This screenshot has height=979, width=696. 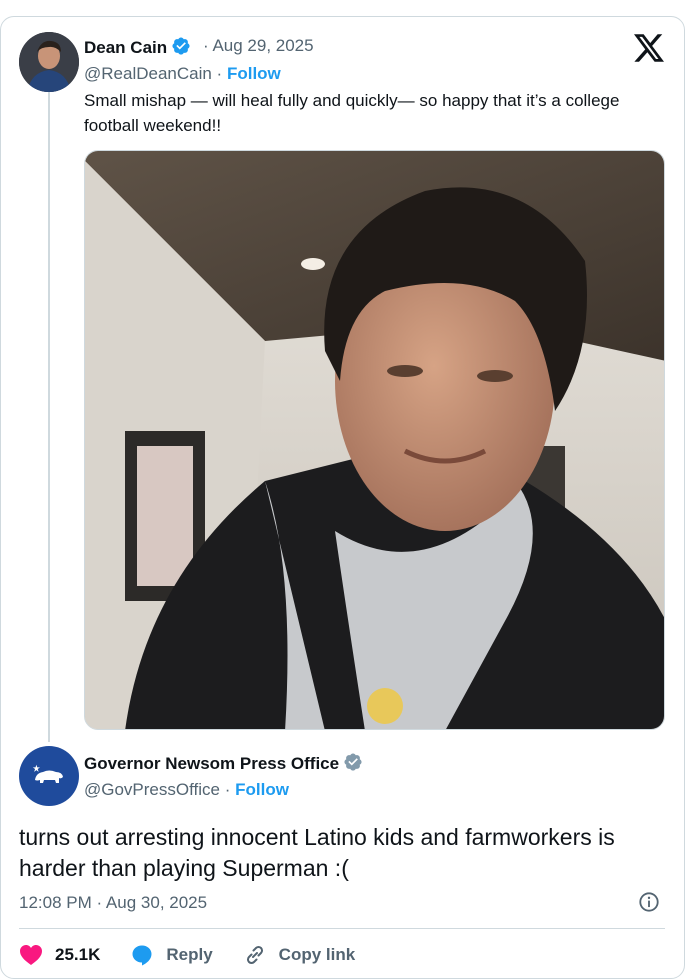 What do you see at coordinates (49, 417) in the screenshot?
I see `thread-connector-line` at bounding box center [49, 417].